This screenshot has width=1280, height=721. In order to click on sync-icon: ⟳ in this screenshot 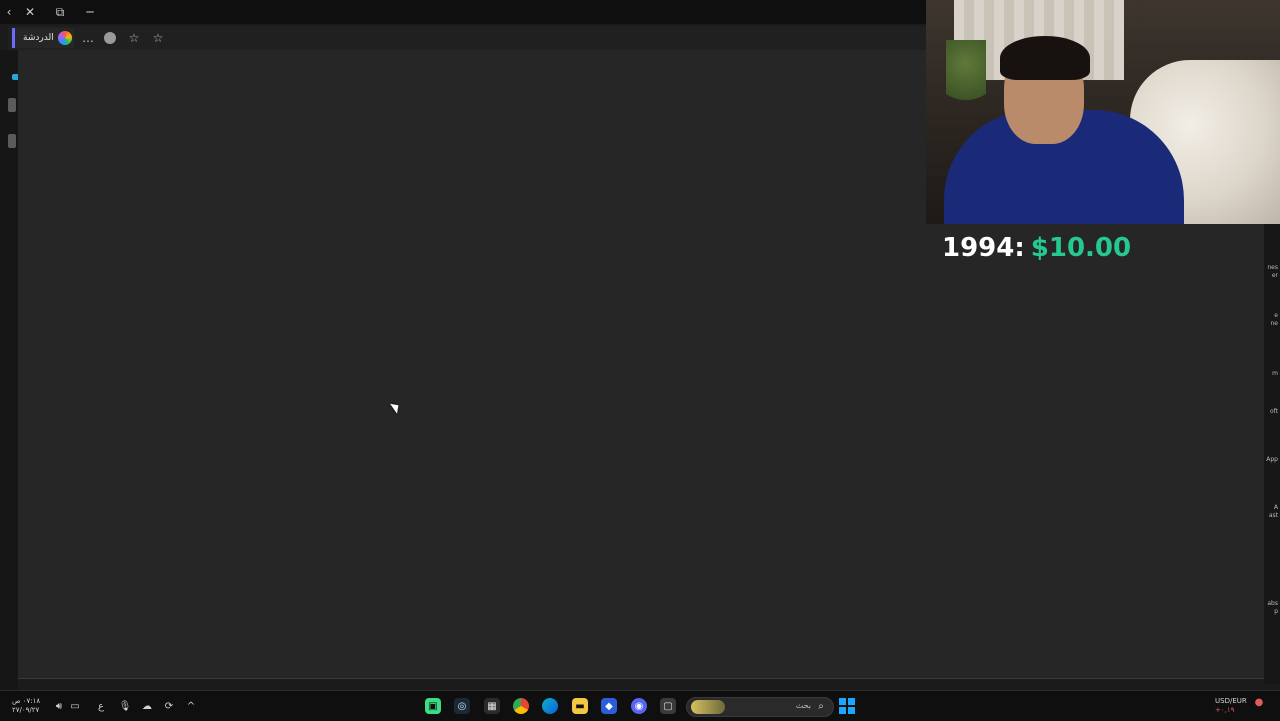, I will do `click(169, 706)`.